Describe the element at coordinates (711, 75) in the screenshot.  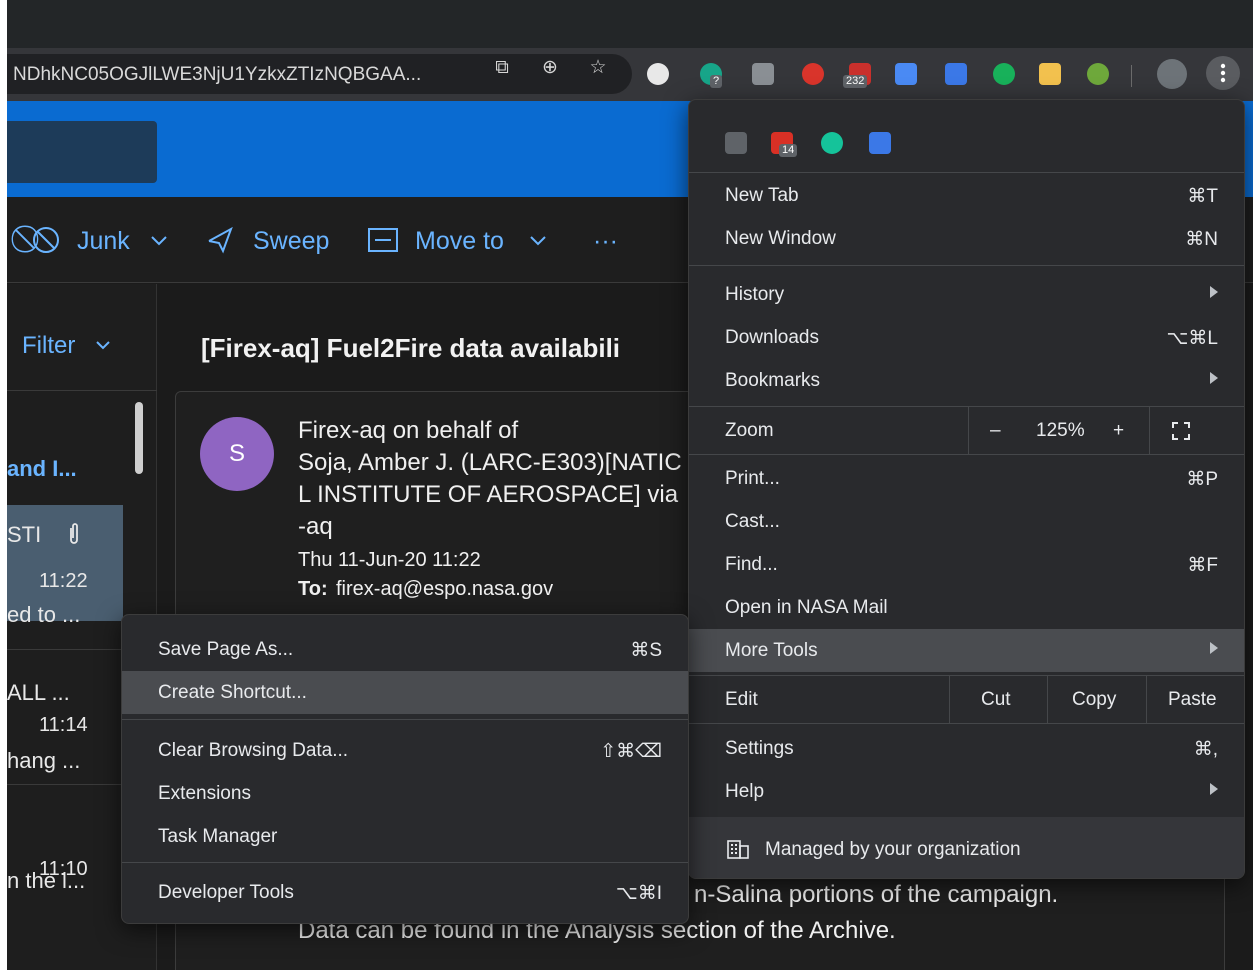
I see `extension-phone-icon: ?` at that location.